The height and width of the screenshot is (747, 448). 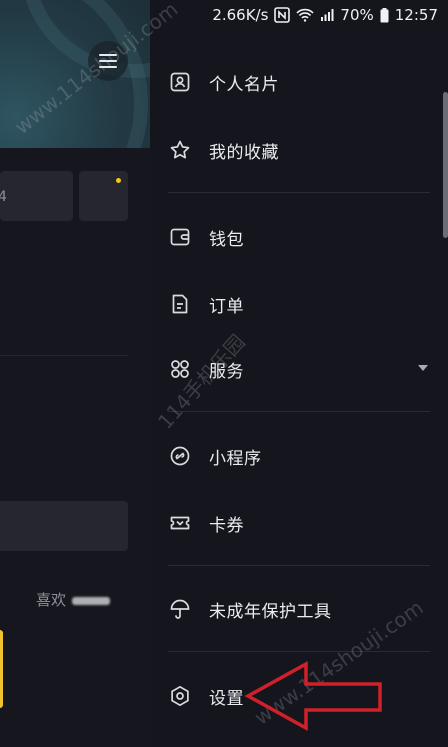 I want to click on drawer-item-services: 服务, so click(x=308, y=369).